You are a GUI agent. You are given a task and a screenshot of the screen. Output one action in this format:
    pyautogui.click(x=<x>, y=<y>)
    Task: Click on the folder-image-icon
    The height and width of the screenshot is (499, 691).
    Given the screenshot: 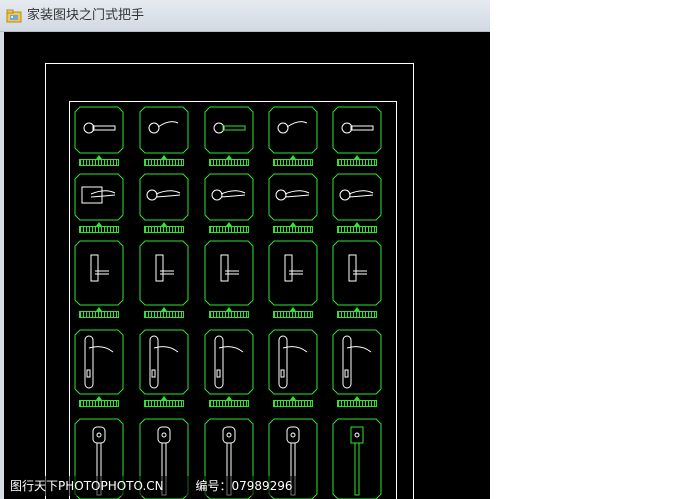 What is the action you would take?
    pyautogui.click(x=14, y=16)
    